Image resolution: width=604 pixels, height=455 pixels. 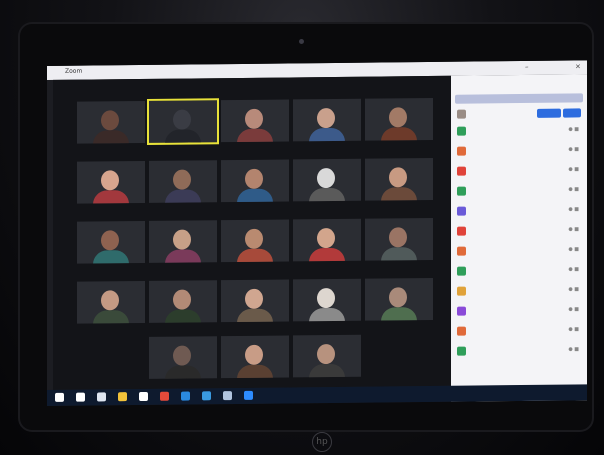 I want to click on chrome-icon, so click(x=164, y=396).